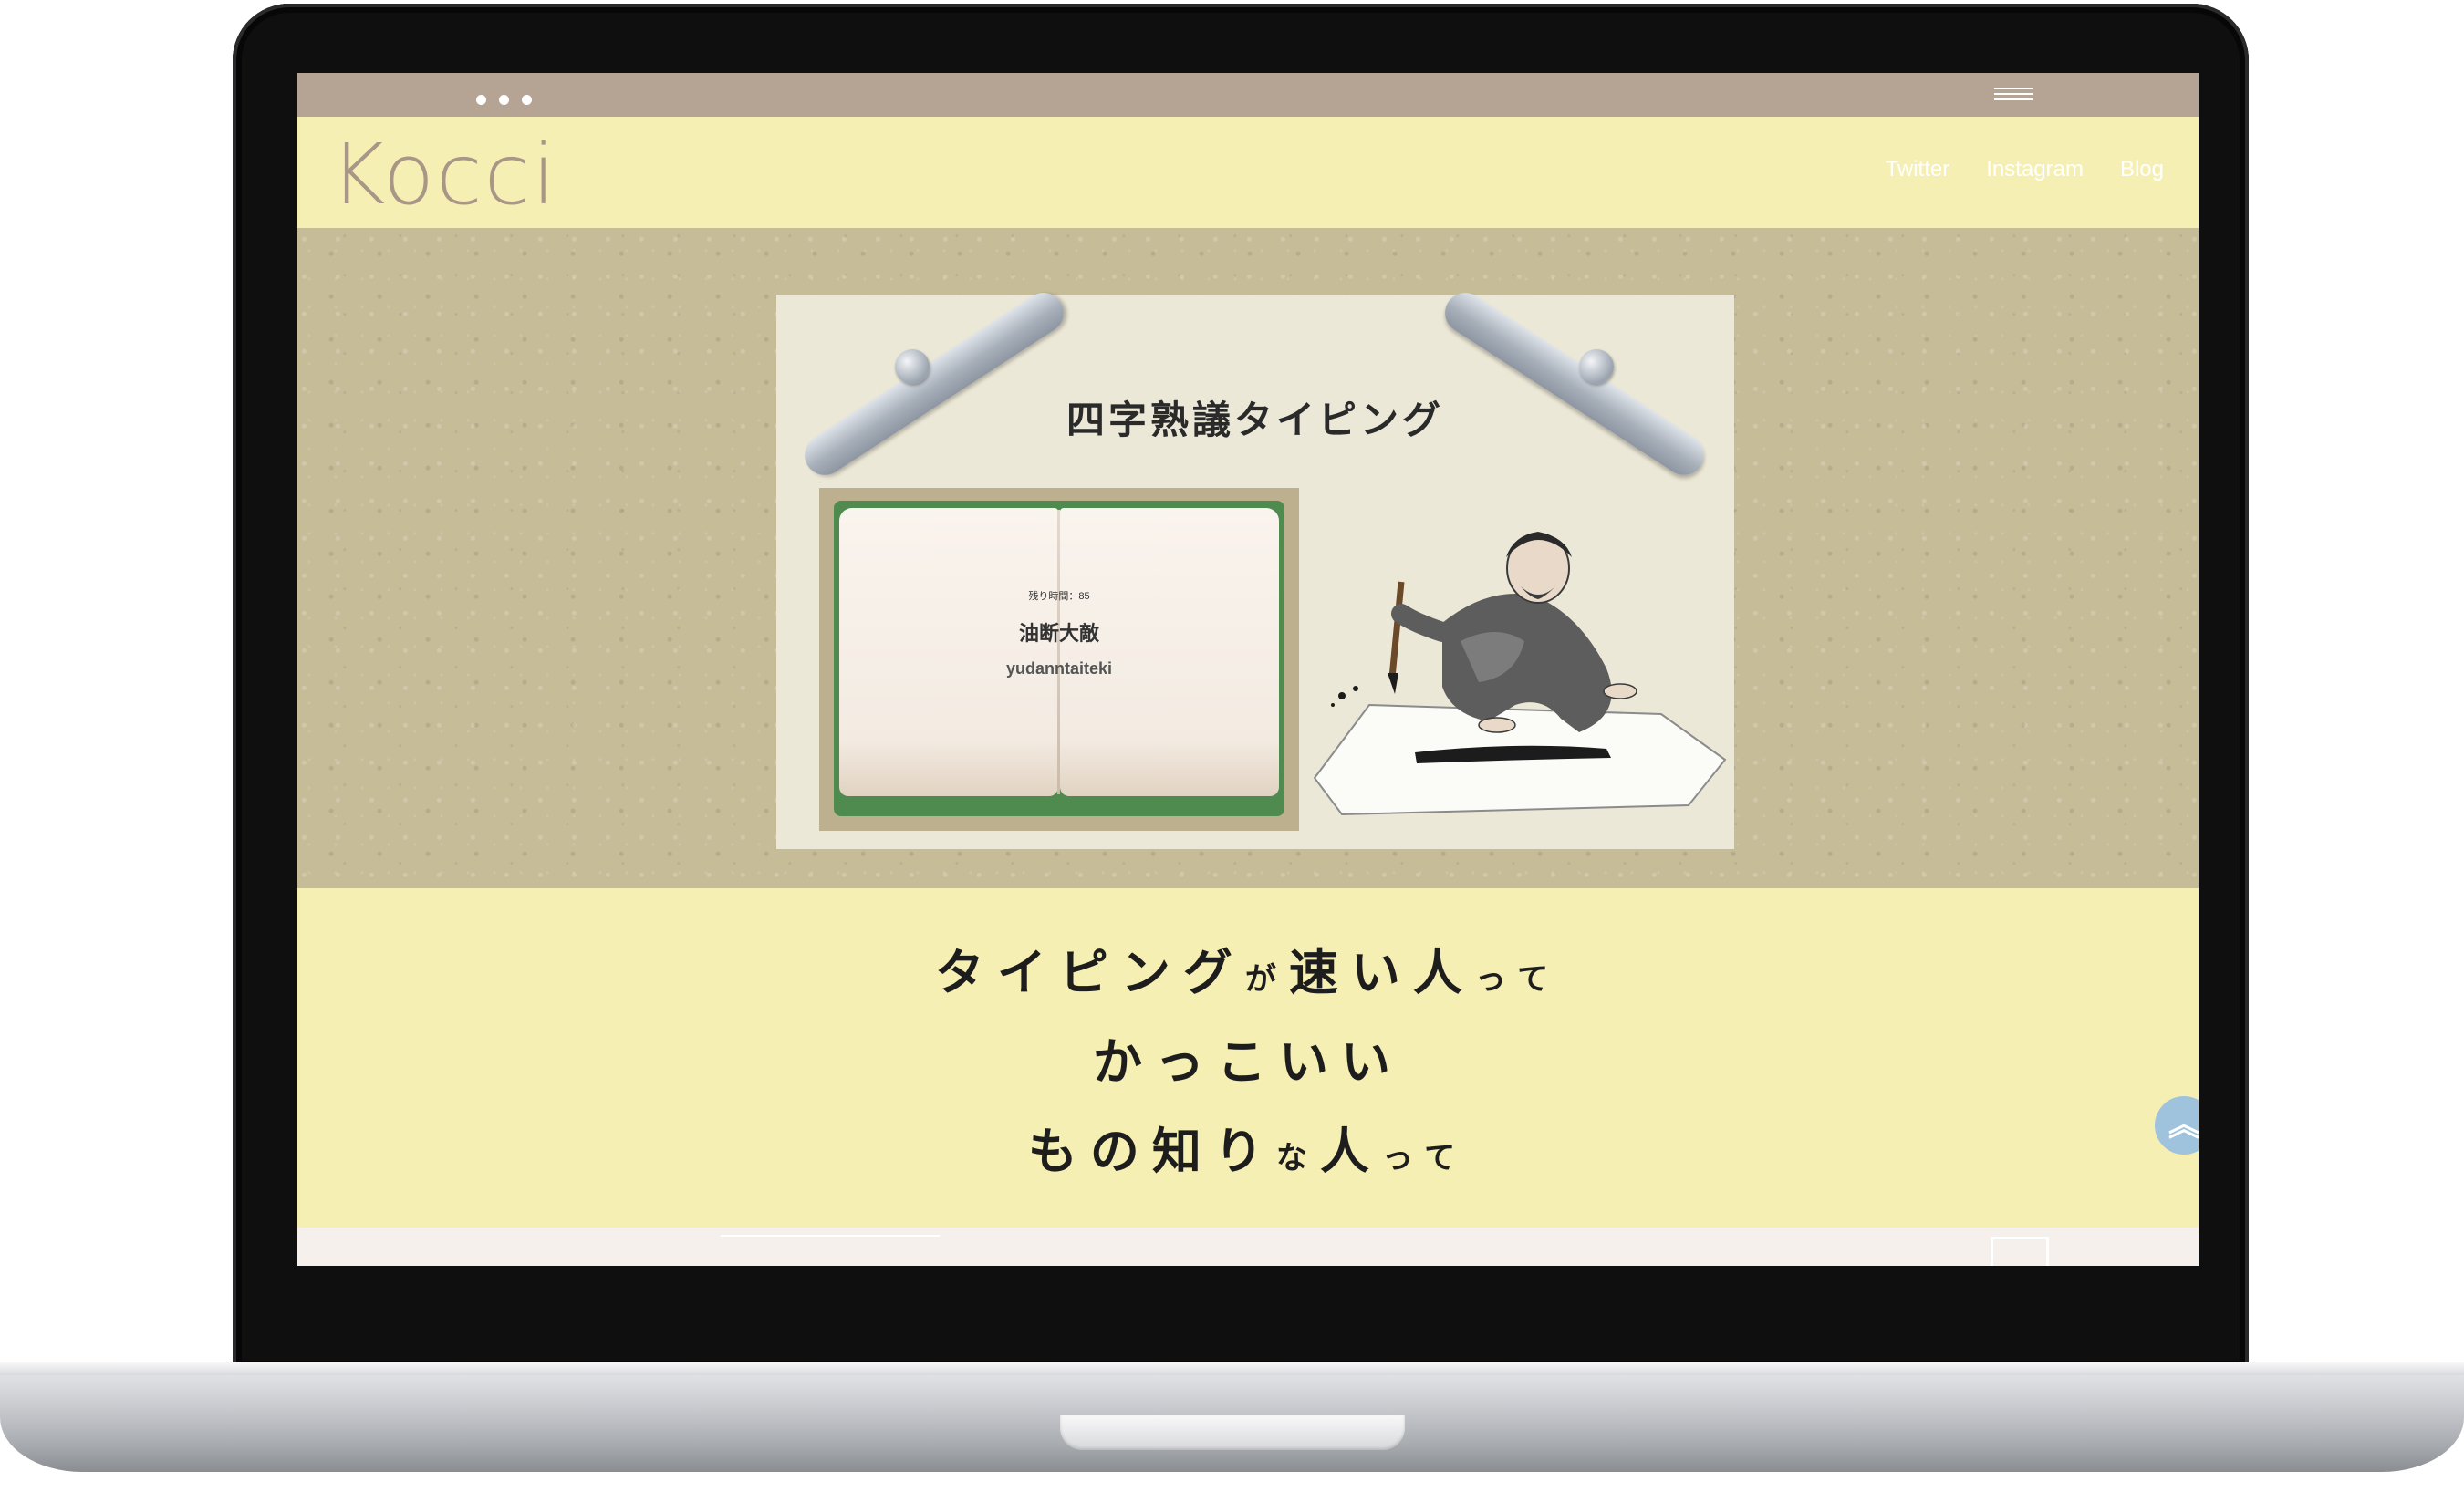 The width and height of the screenshot is (2464, 1492). I want to click on typing-game-frame: 四字熟議タイピング 残り時間：85 油断大敵 yudanntaiteki, so click(1255, 567).